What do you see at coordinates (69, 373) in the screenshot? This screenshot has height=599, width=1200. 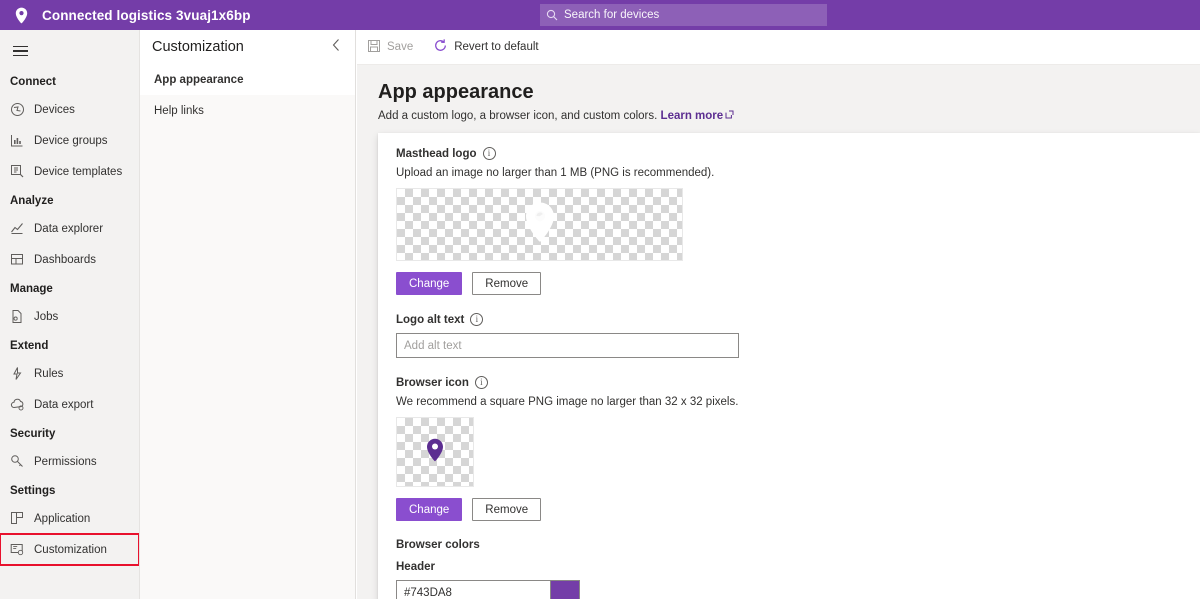 I see `sidebar-item-rules: Rules` at bounding box center [69, 373].